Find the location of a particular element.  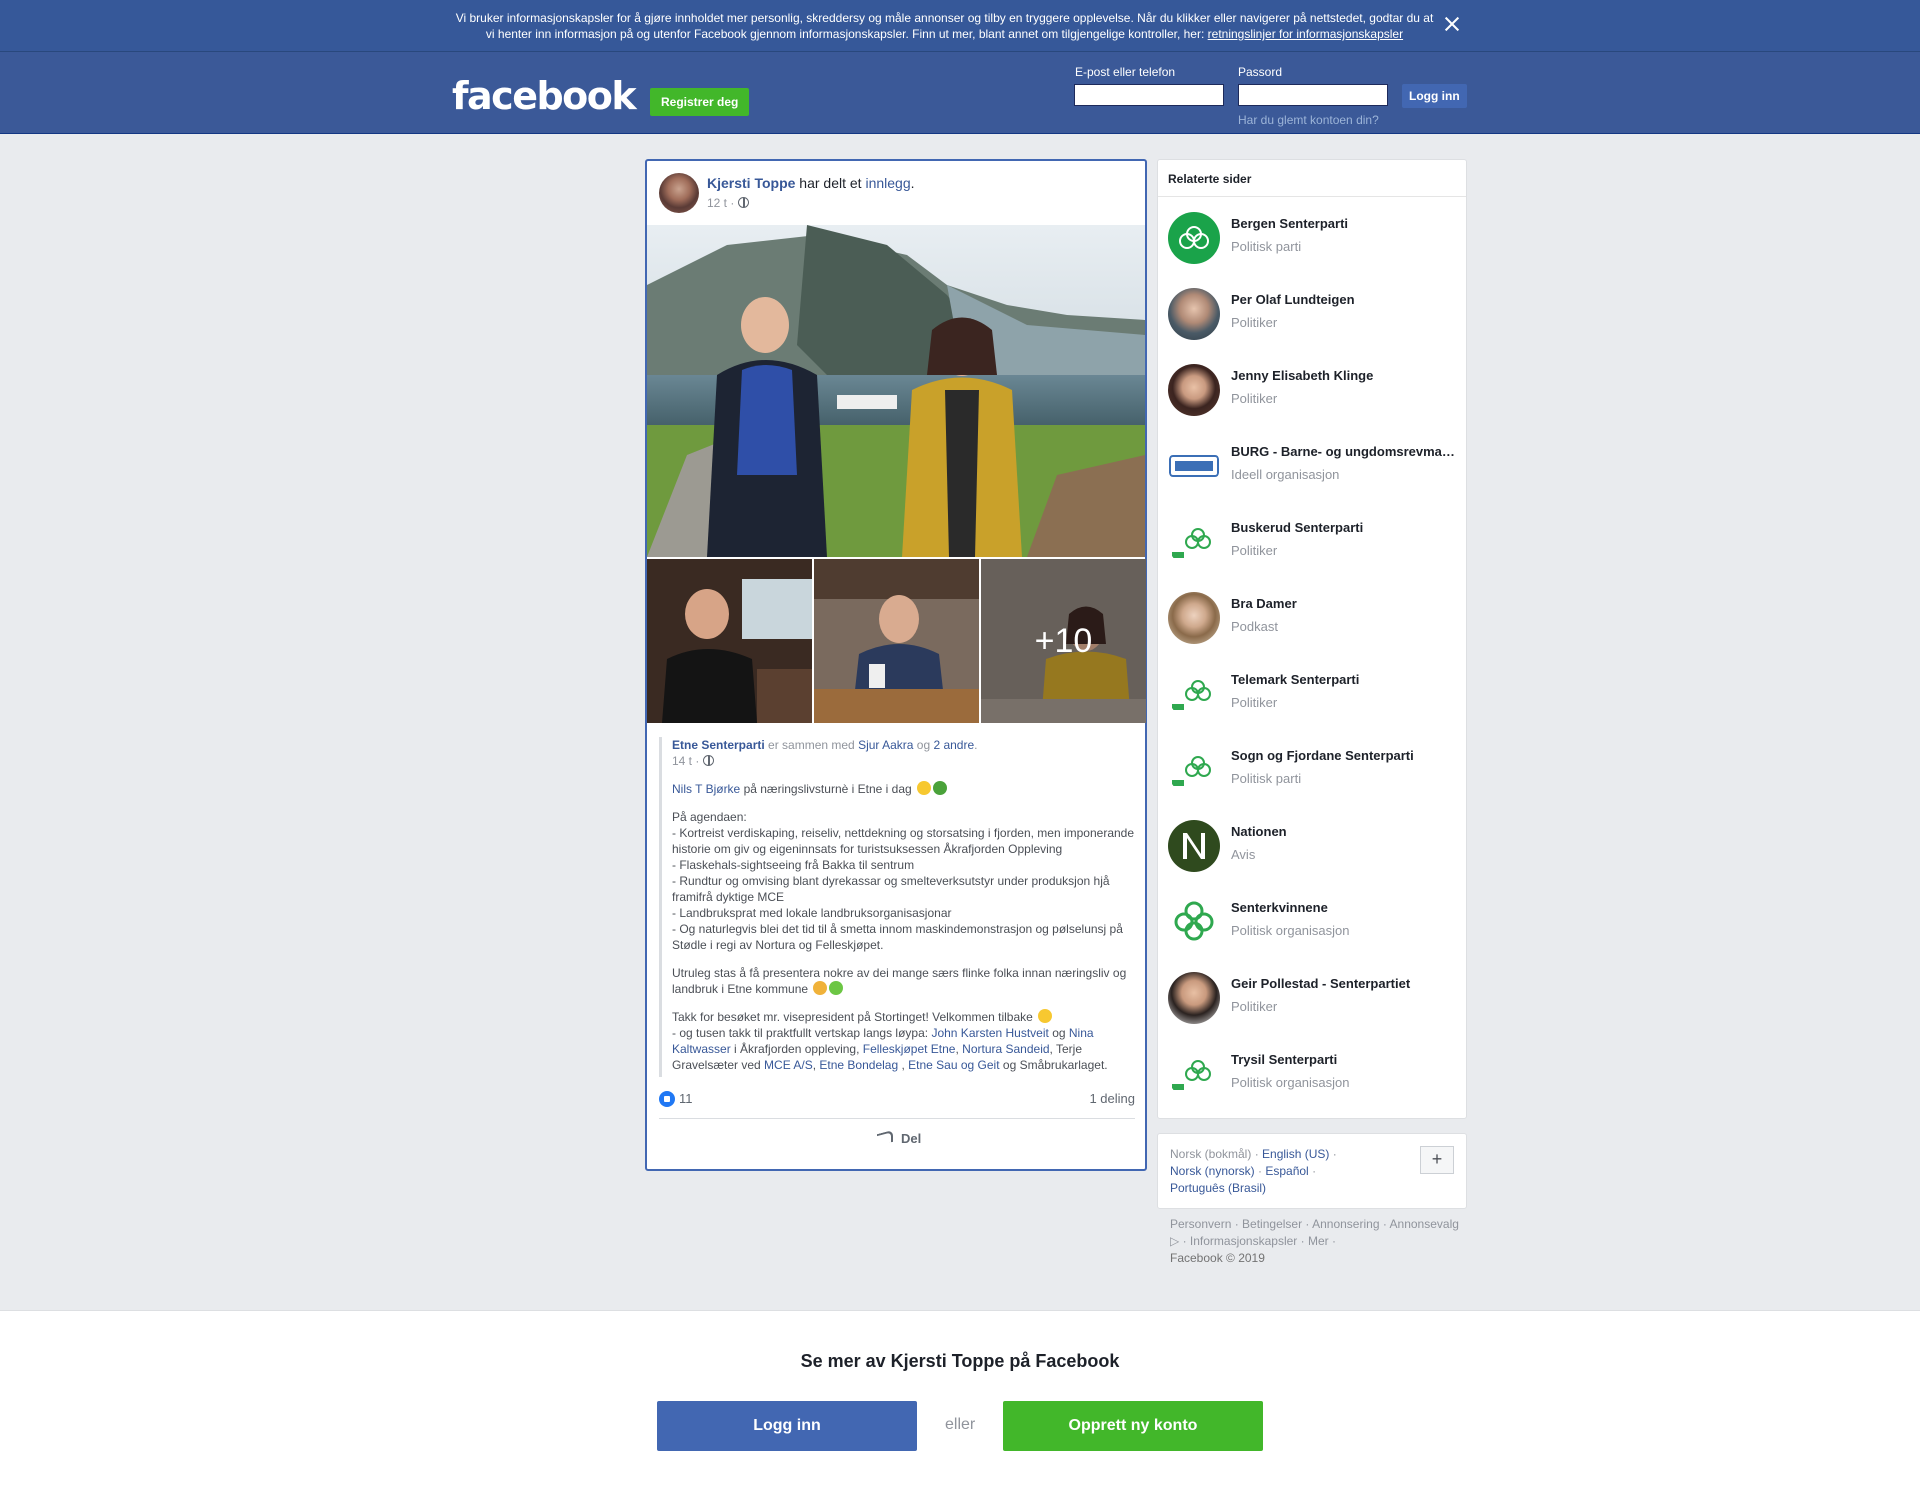

post-timestamp: 12 t · is located at coordinates (728, 203).